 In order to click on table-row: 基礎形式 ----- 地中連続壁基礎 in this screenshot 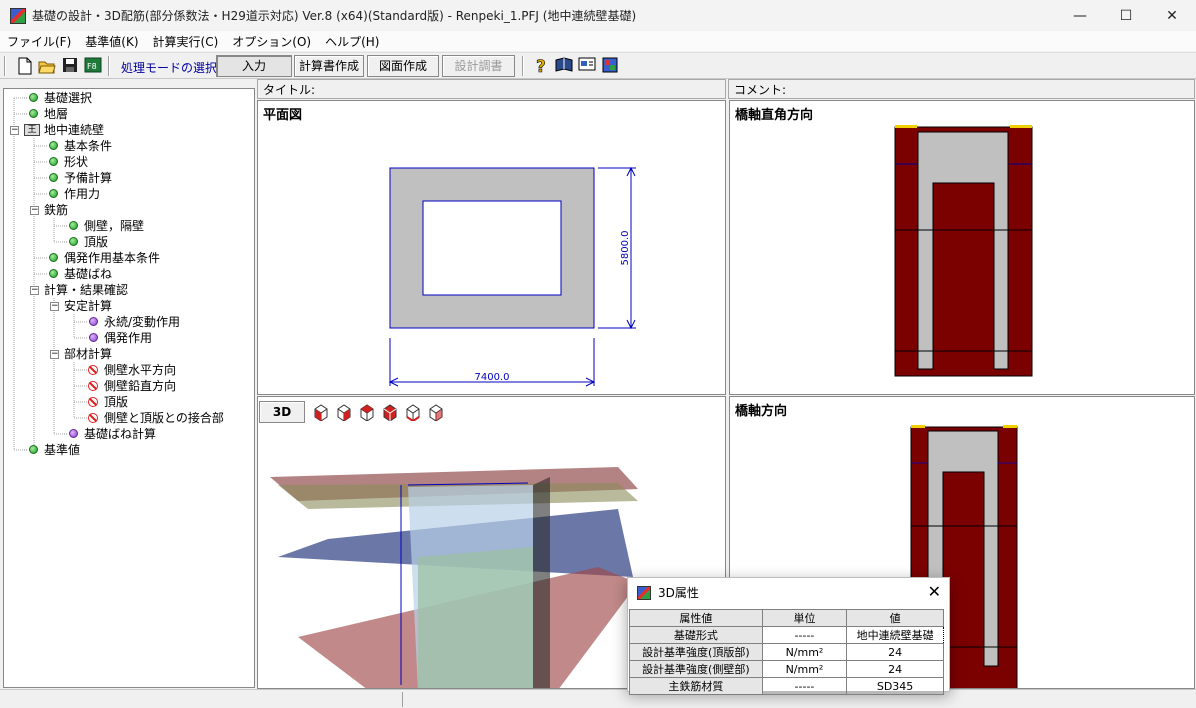, I will do `click(786, 635)`.